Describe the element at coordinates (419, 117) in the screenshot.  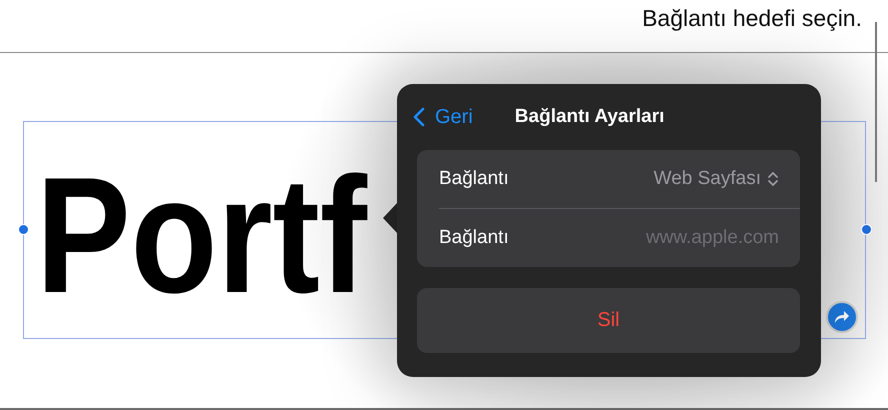
I see `chevron-left-icon` at that location.